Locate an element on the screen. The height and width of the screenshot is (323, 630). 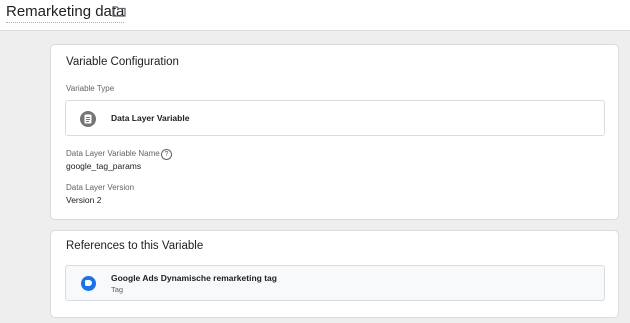
folder-icon is located at coordinates (119, 11).